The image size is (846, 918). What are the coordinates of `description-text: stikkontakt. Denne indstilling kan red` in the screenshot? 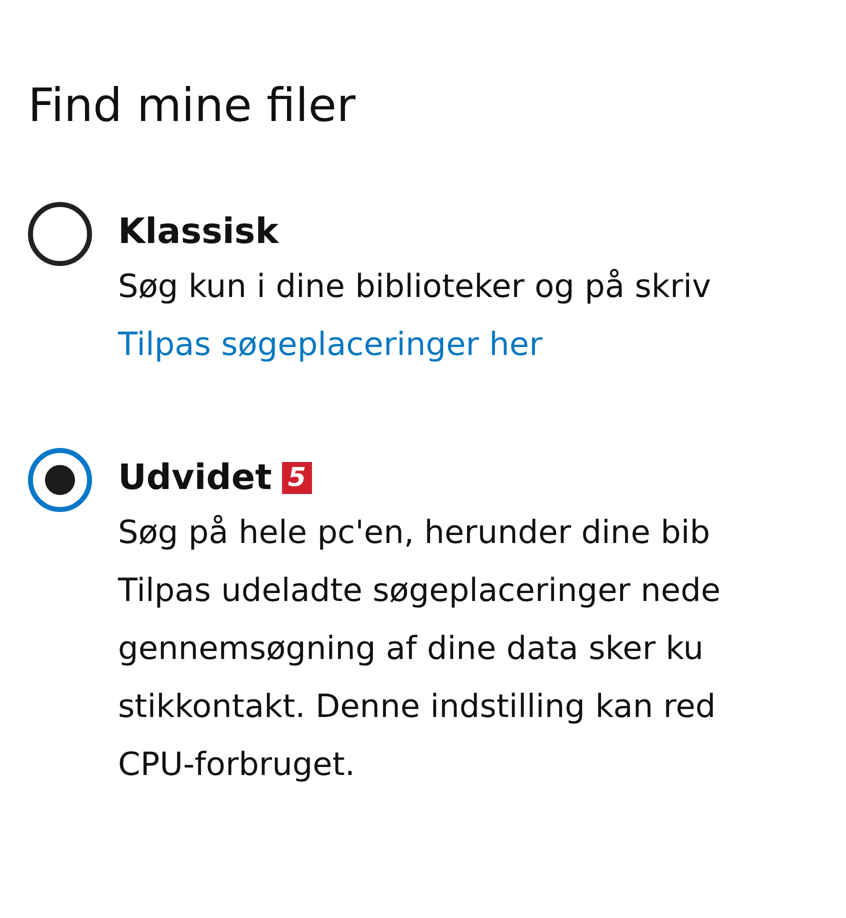 It's located at (417, 707).